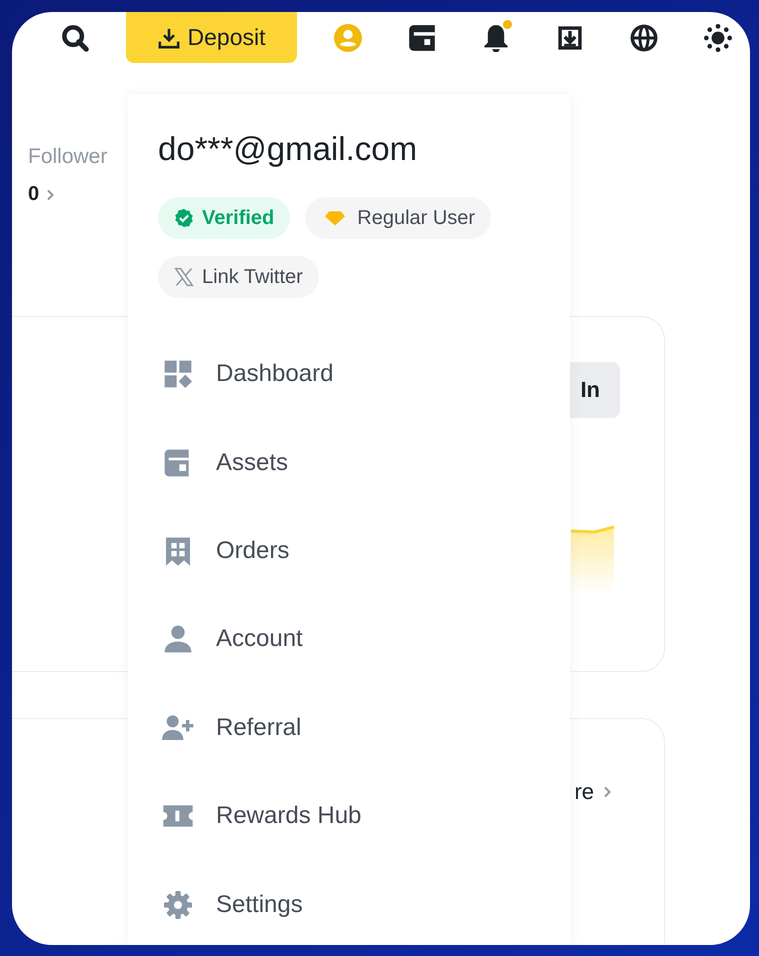  I want to click on menu-item: Rewards Hub, so click(349, 816).